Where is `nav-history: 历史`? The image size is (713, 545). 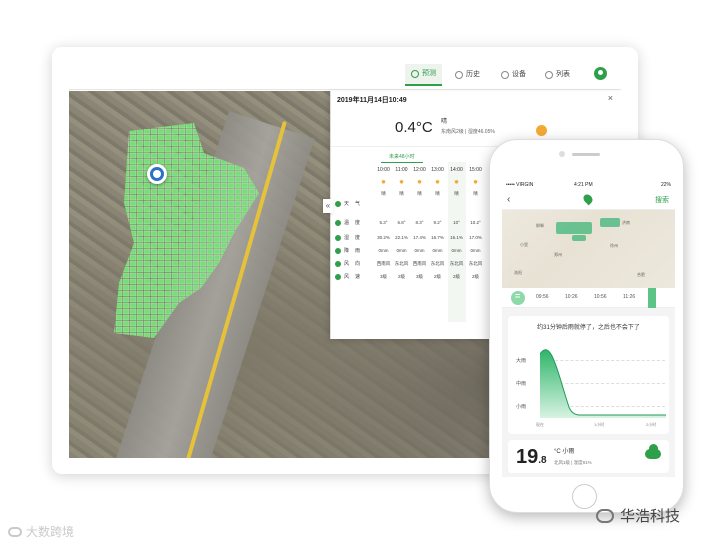 nav-history: 历史 is located at coordinates (467, 75).